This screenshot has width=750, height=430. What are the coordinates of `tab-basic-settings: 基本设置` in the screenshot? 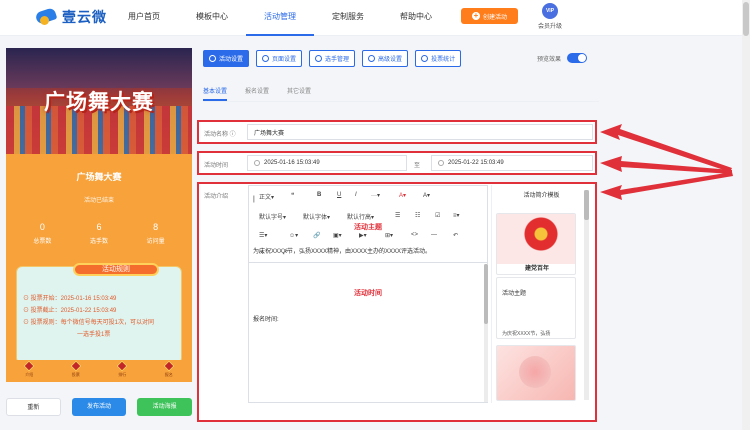 It's located at (215, 93).